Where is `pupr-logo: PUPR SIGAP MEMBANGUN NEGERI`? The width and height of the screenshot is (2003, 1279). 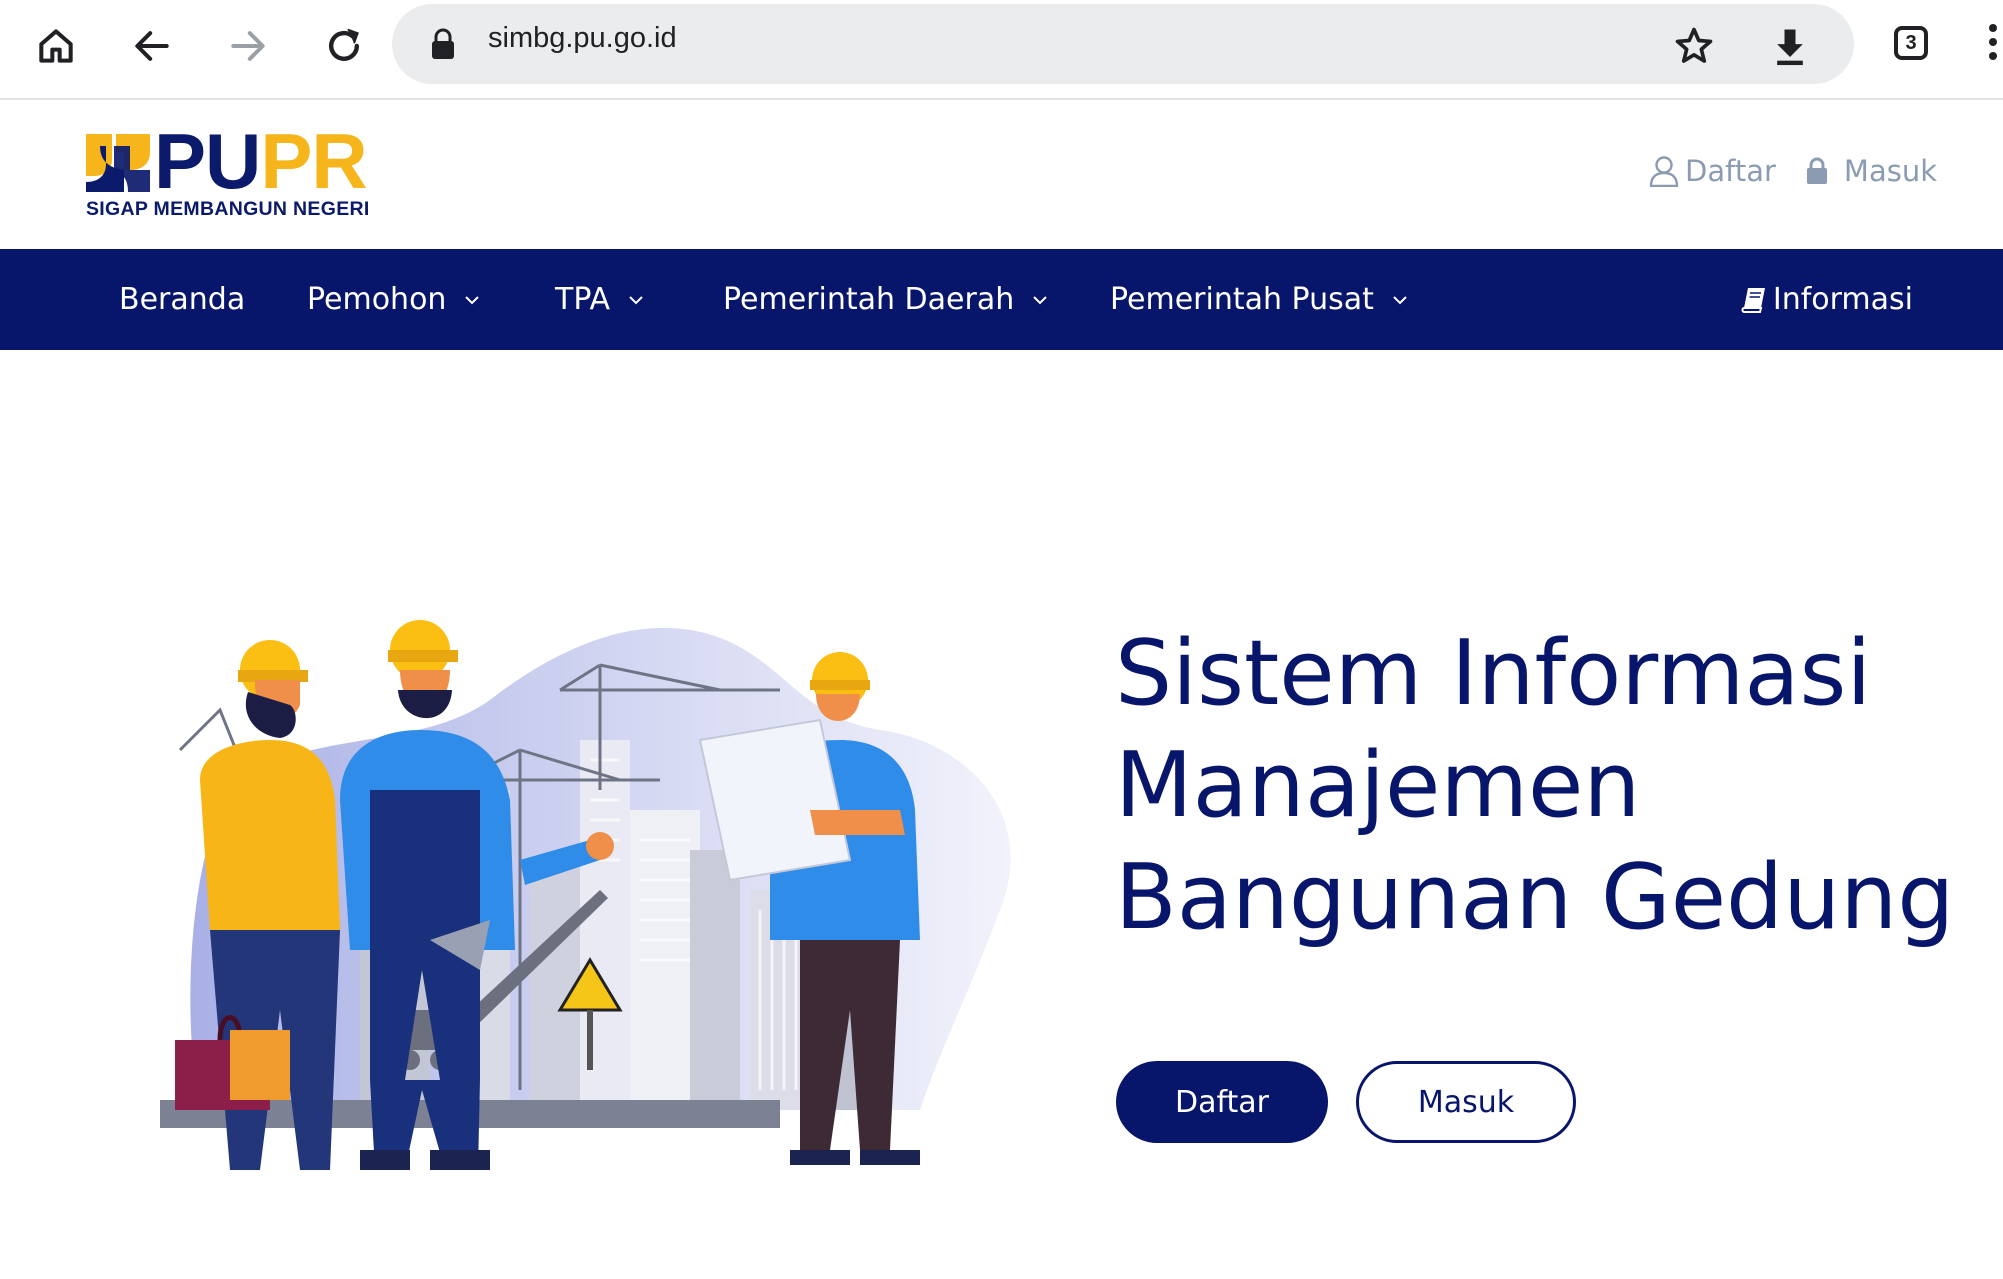
pupr-logo: PUPR SIGAP MEMBANGUN NEGERI is located at coordinates (239, 173).